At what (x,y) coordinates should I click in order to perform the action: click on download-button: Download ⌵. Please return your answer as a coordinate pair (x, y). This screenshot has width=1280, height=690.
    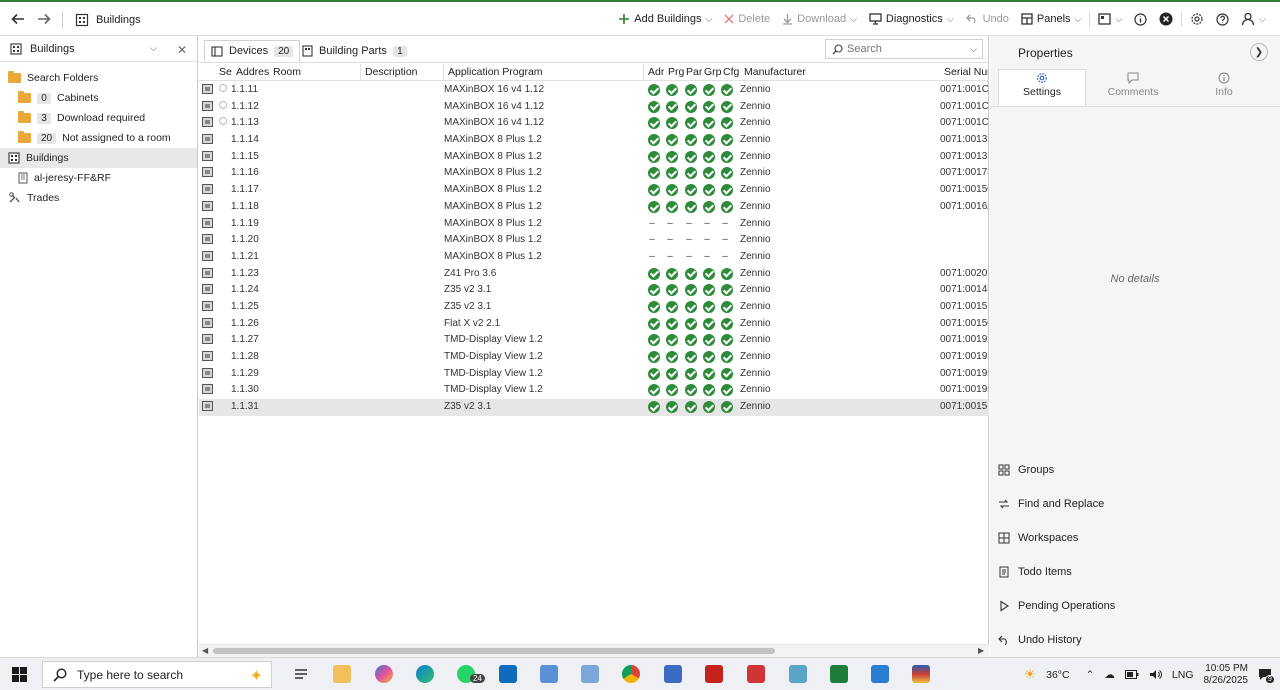
    Looking at the image, I should click on (819, 19).